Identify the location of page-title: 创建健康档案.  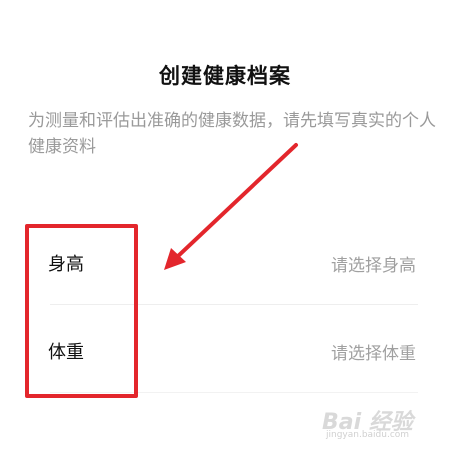
(225, 76).